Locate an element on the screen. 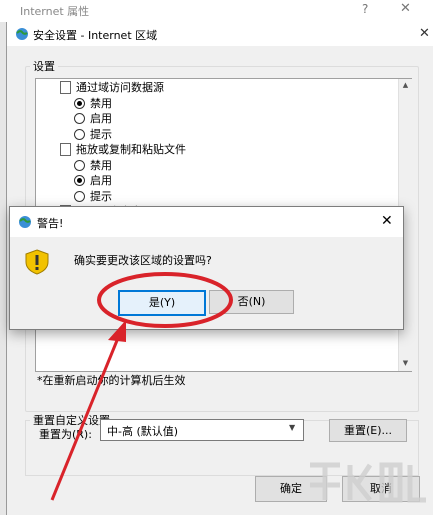 This screenshot has width=433, height=515. pointer-arrow-head is located at coordinates (117, 331).